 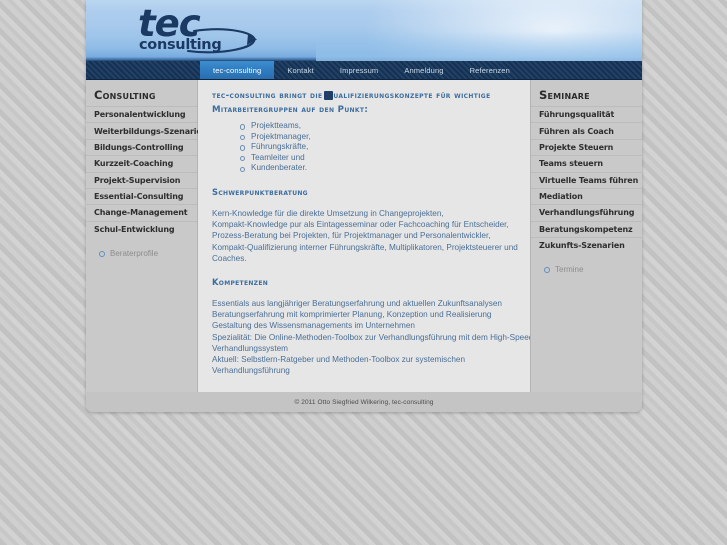 What do you see at coordinates (586, 179) in the screenshot?
I see `sidebar-item-virtuelle-teams-fuehren: Virtuelle Teams führen` at bounding box center [586, 179].